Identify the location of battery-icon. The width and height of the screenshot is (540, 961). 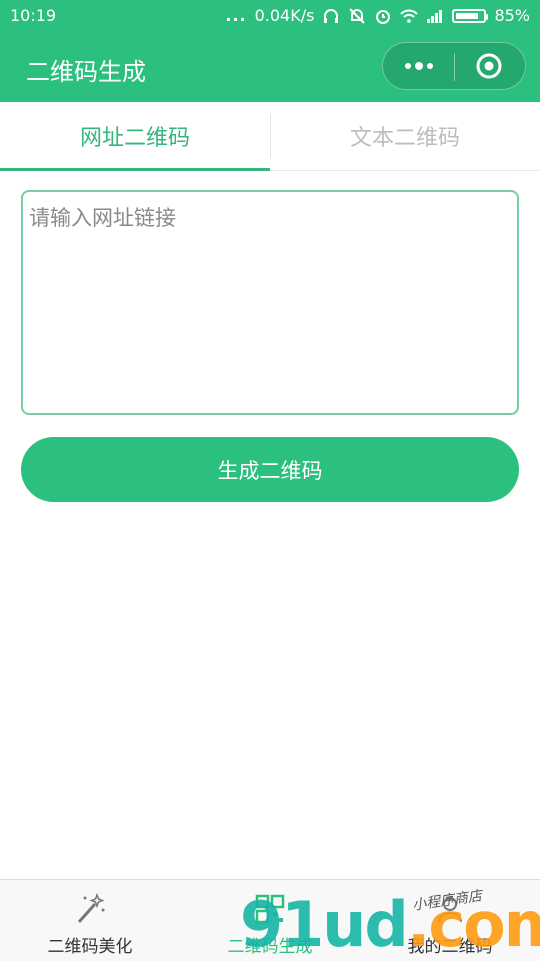
(470, 15).